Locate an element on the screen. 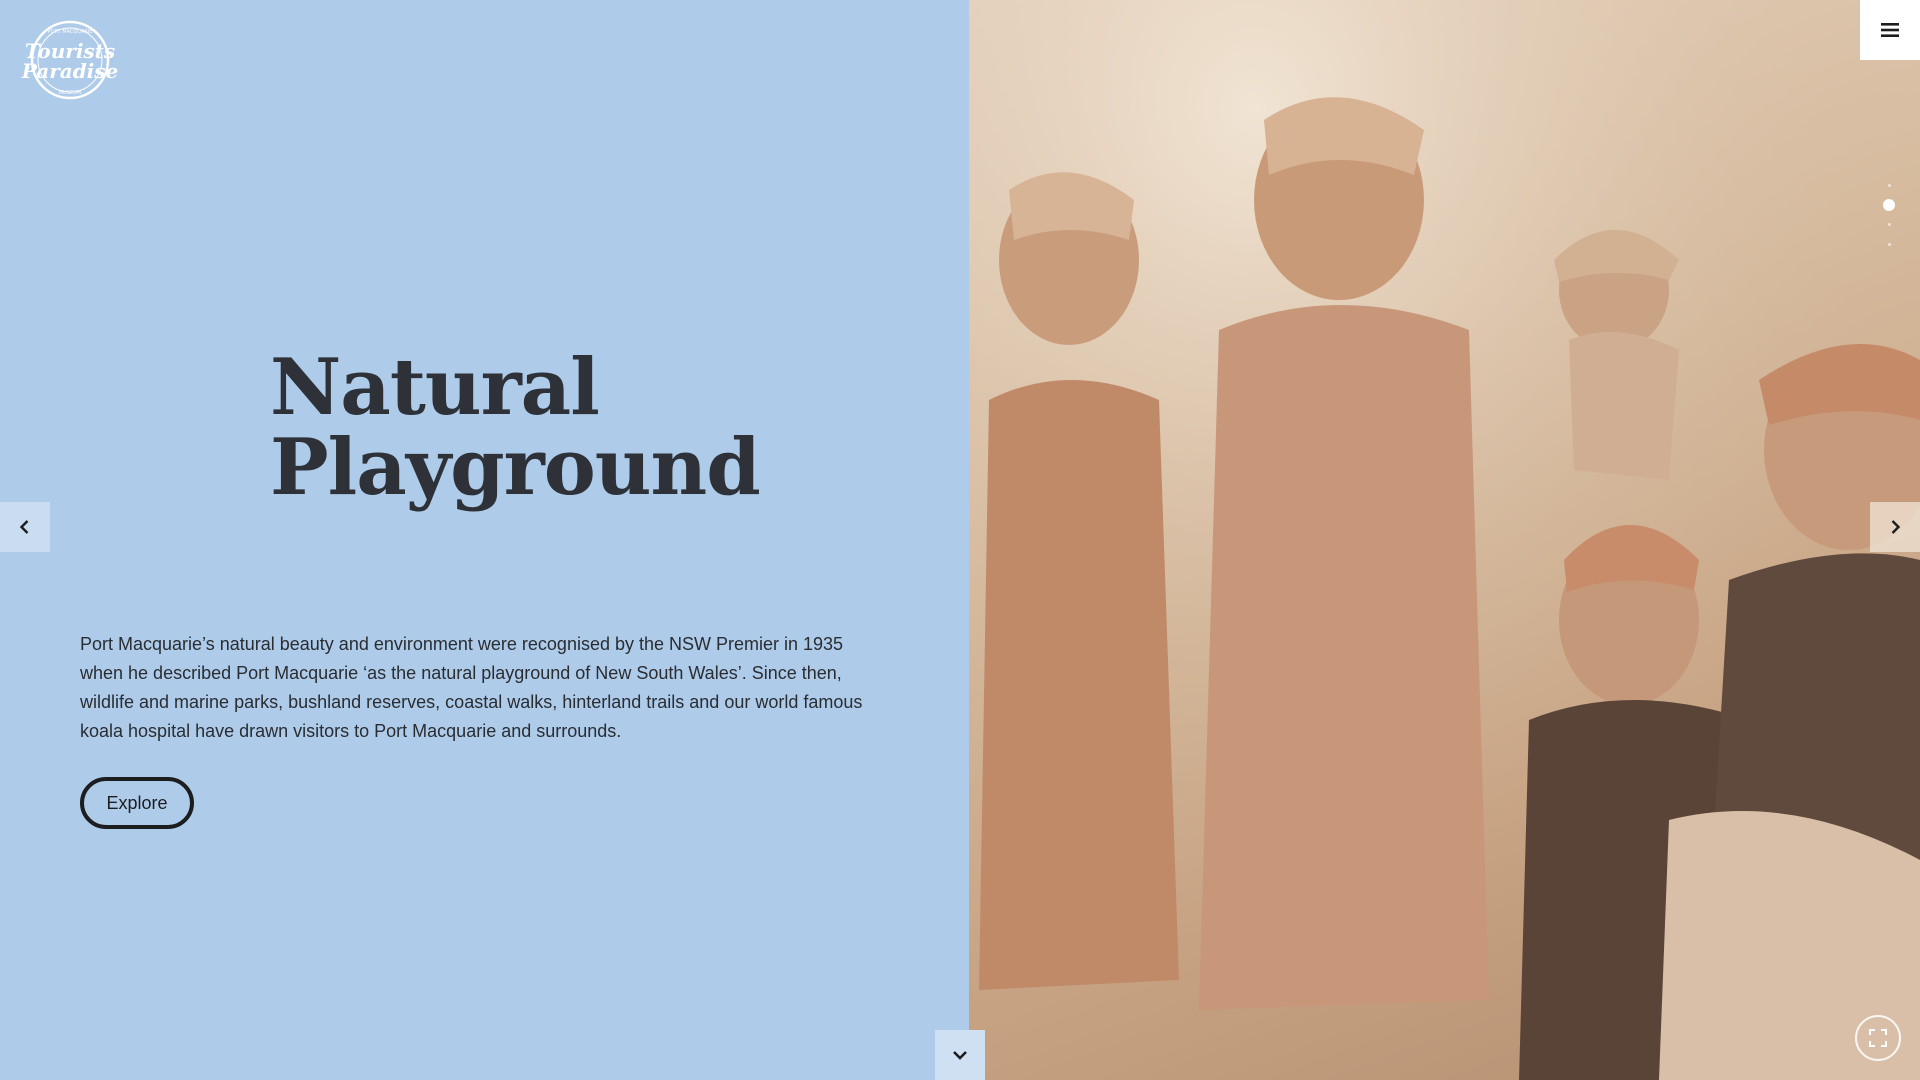 The width and height of the screenshot is (1920, 1080). menu-button is located at coordinates (1890, 30).